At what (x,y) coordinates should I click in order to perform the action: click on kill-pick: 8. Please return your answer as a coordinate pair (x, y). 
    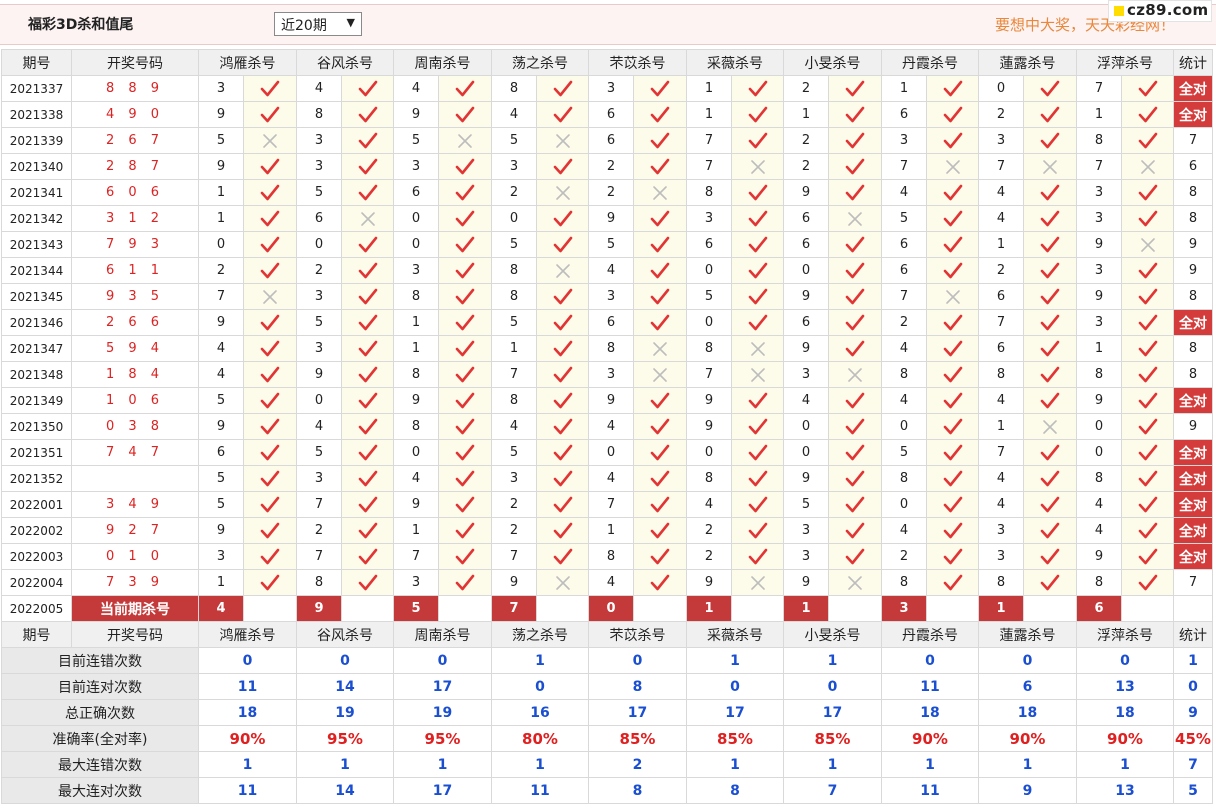
    Looking at the image, I should click on (514, 400).